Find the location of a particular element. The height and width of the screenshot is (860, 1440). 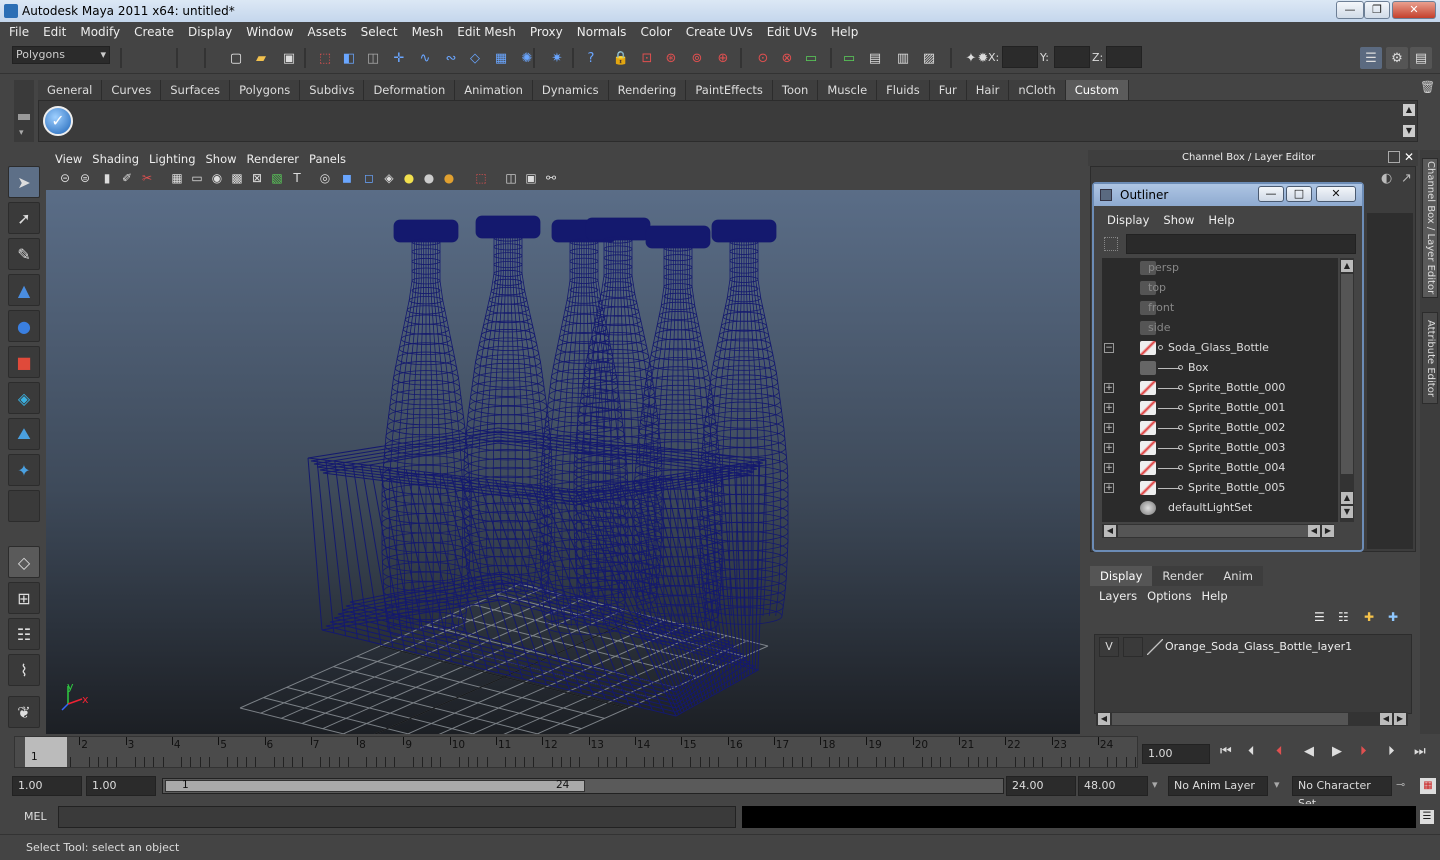

layer-visibility-toggle: V is located at coordinates (1109, 647).